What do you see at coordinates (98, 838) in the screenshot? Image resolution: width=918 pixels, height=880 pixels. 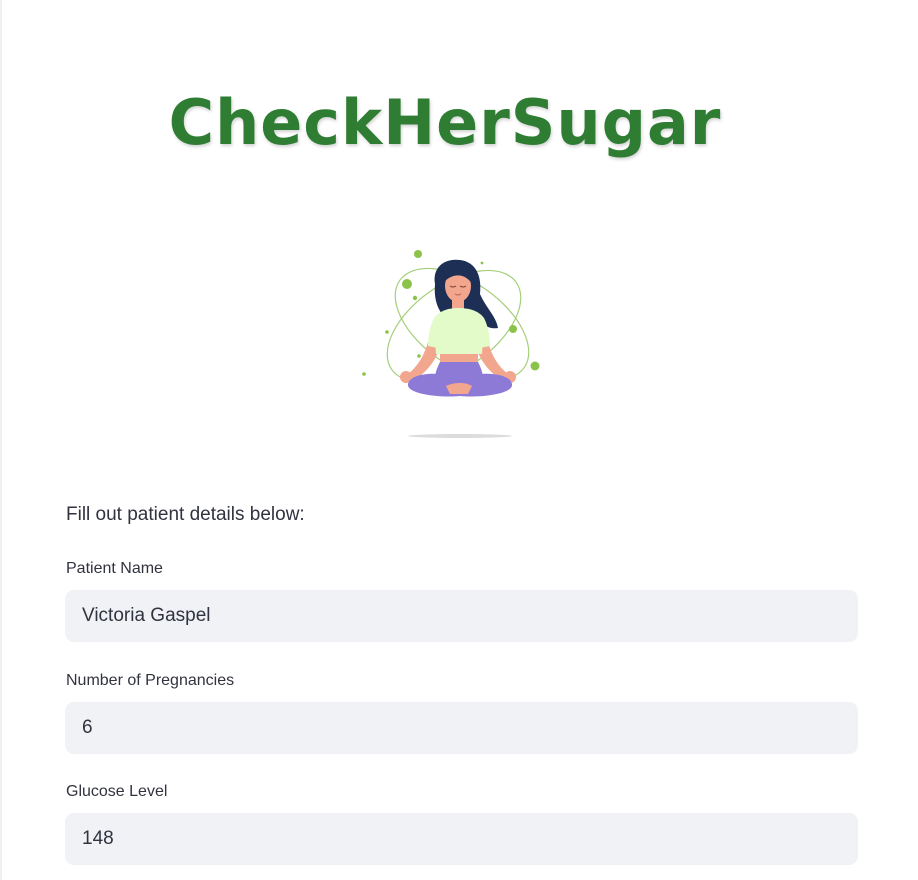 I see `glucose-value: 148` at bounding box center [98, 838].